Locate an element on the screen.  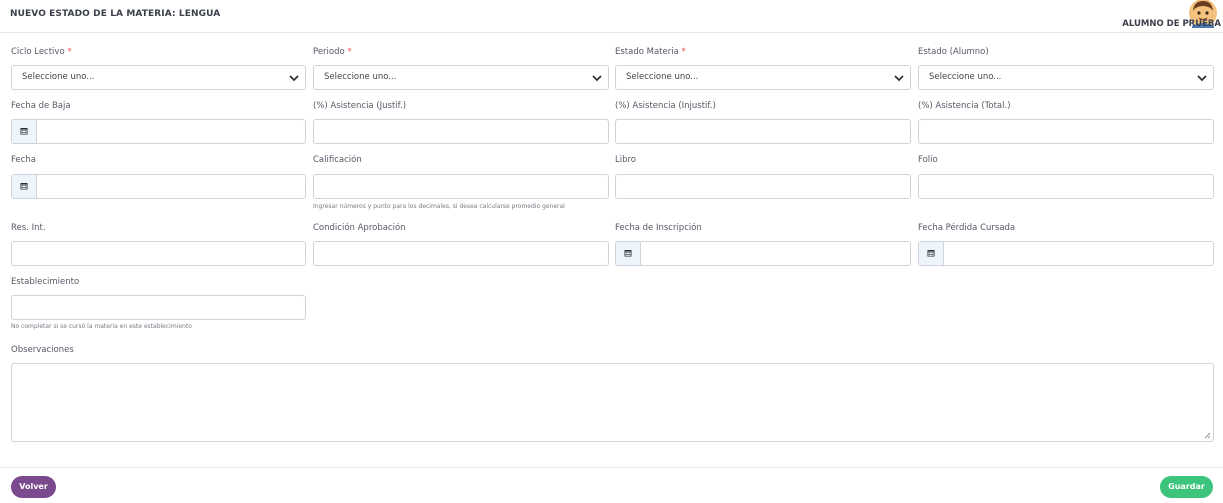
fecha-perdida-input is located at coordinates (1066, 253).